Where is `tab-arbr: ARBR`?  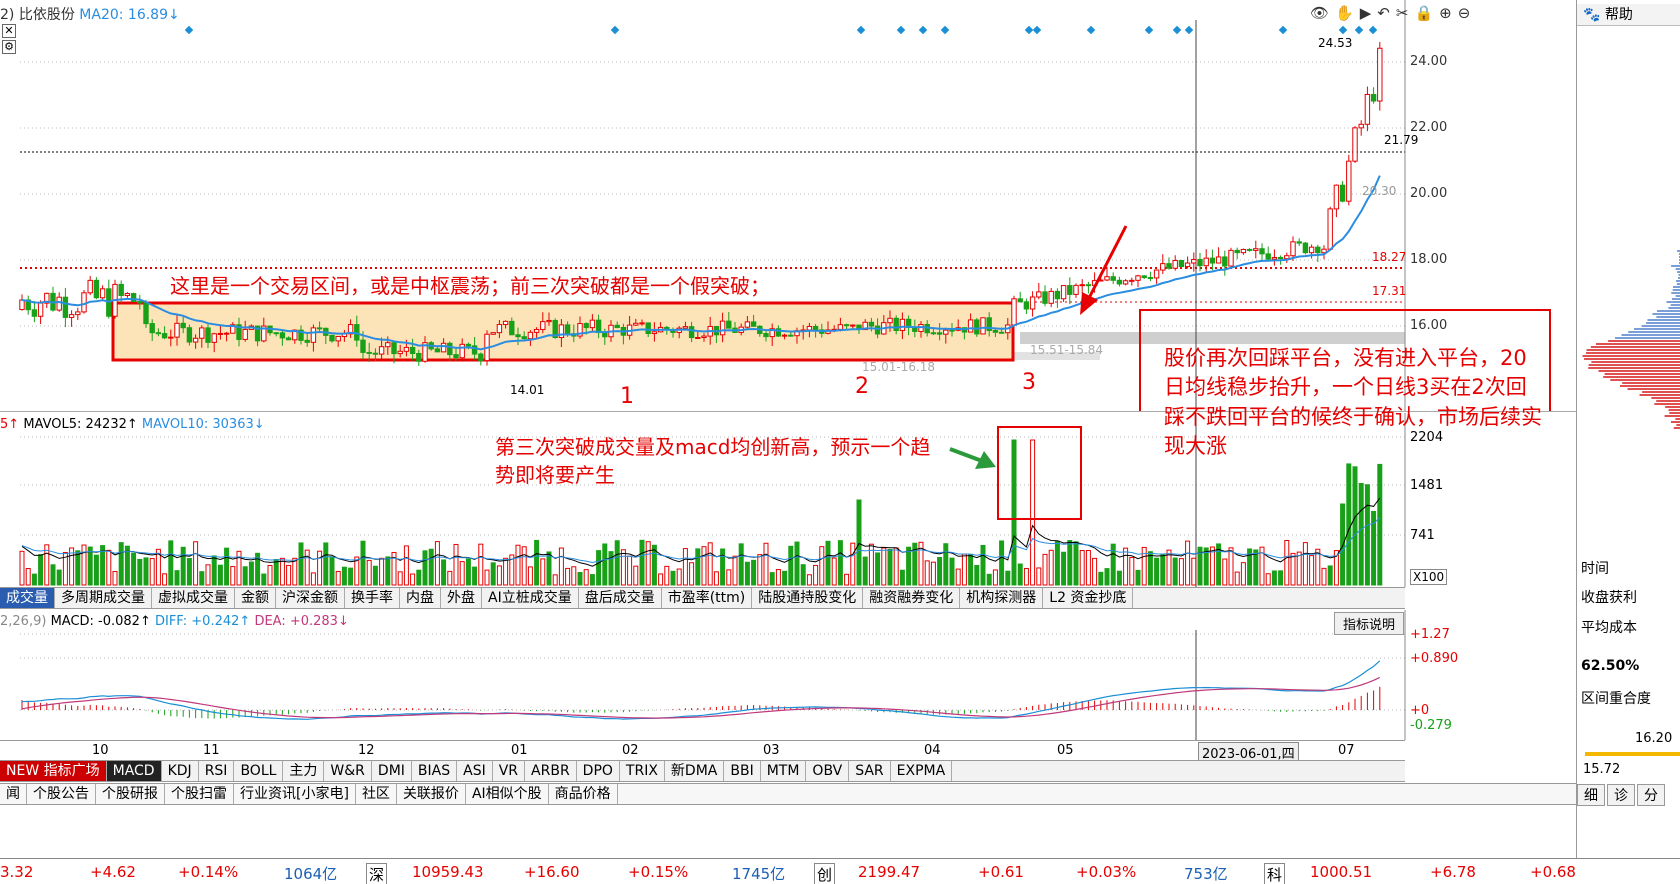
tab-arbr: ARBR is located at coordinates (551, 771).